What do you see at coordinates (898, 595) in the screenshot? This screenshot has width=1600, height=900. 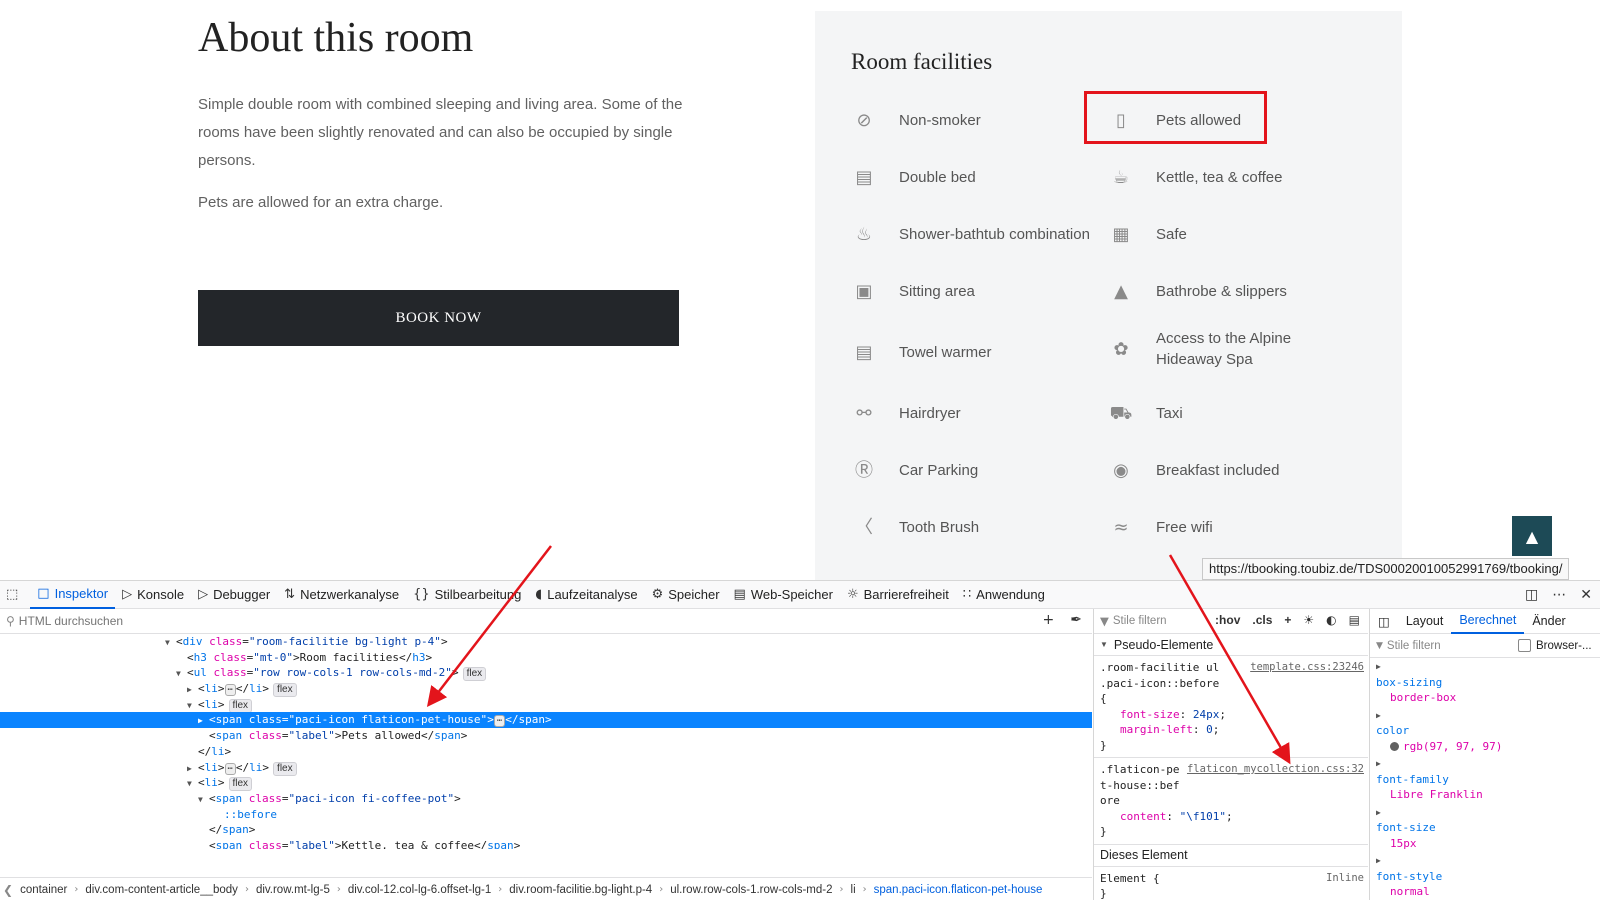 I see `tab-accessibility: ☼ Barrierefreiheit` at bounding box center [898, 595].